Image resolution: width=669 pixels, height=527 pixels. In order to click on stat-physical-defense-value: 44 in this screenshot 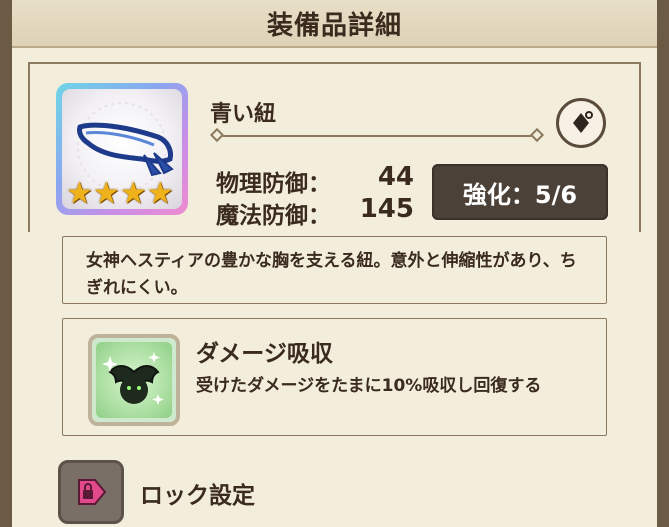, I will do `click(395, 177)`.